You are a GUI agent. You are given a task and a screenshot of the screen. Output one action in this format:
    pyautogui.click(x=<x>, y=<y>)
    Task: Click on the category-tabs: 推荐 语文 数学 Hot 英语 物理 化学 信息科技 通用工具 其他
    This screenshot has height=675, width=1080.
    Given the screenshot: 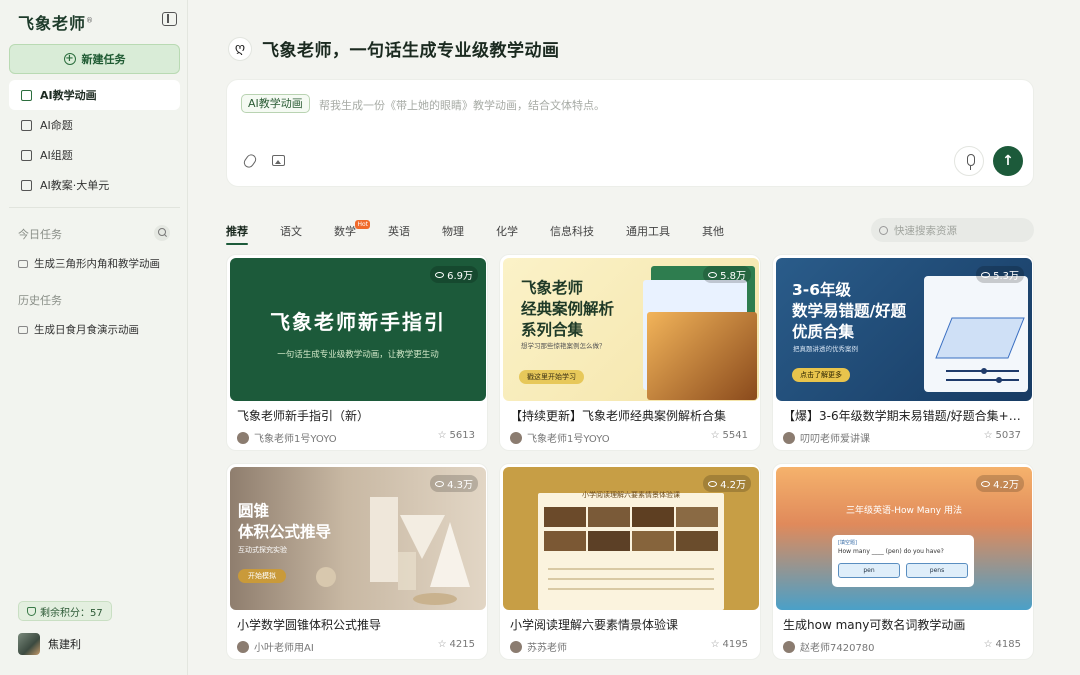 What is the action you would take?
    pyautogui.click(x=491, y=232)
    